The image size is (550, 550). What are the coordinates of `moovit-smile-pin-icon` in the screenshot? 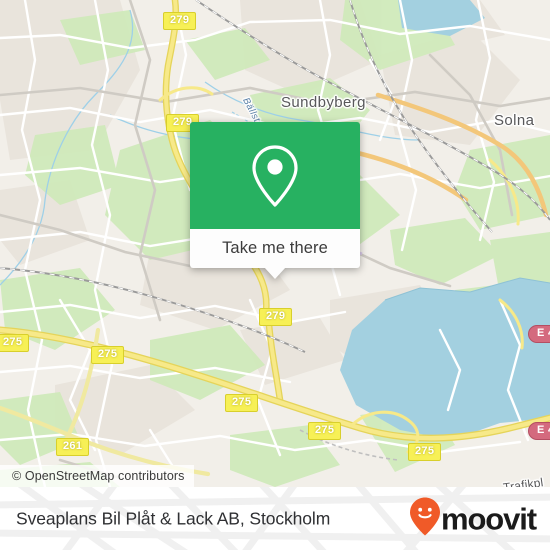 It's located at (424, 518).